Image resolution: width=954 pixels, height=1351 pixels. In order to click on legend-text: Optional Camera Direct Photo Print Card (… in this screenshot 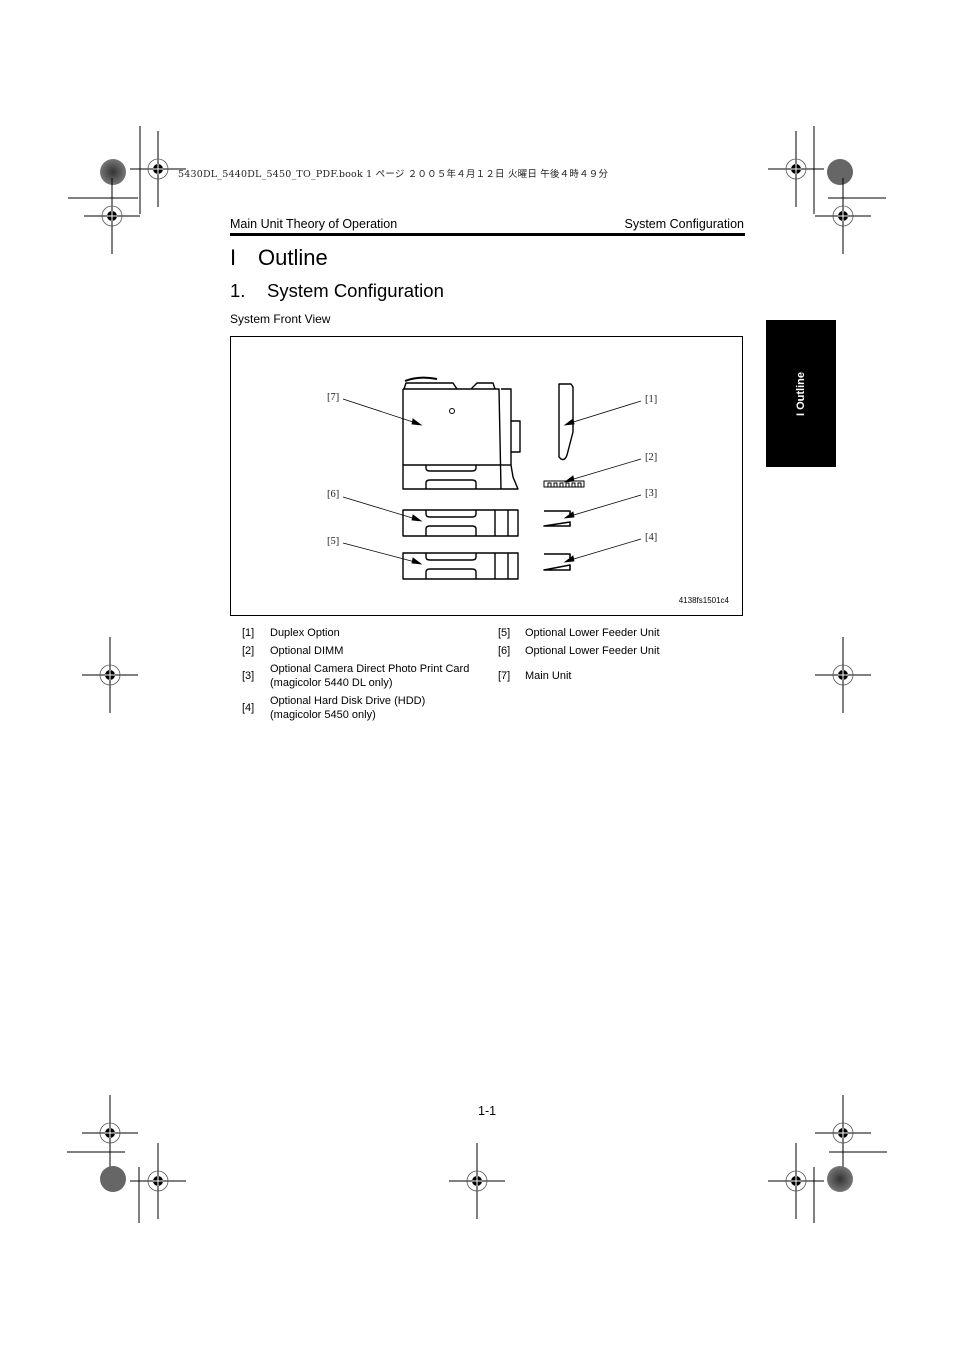, I will do `click(378, 676)`.